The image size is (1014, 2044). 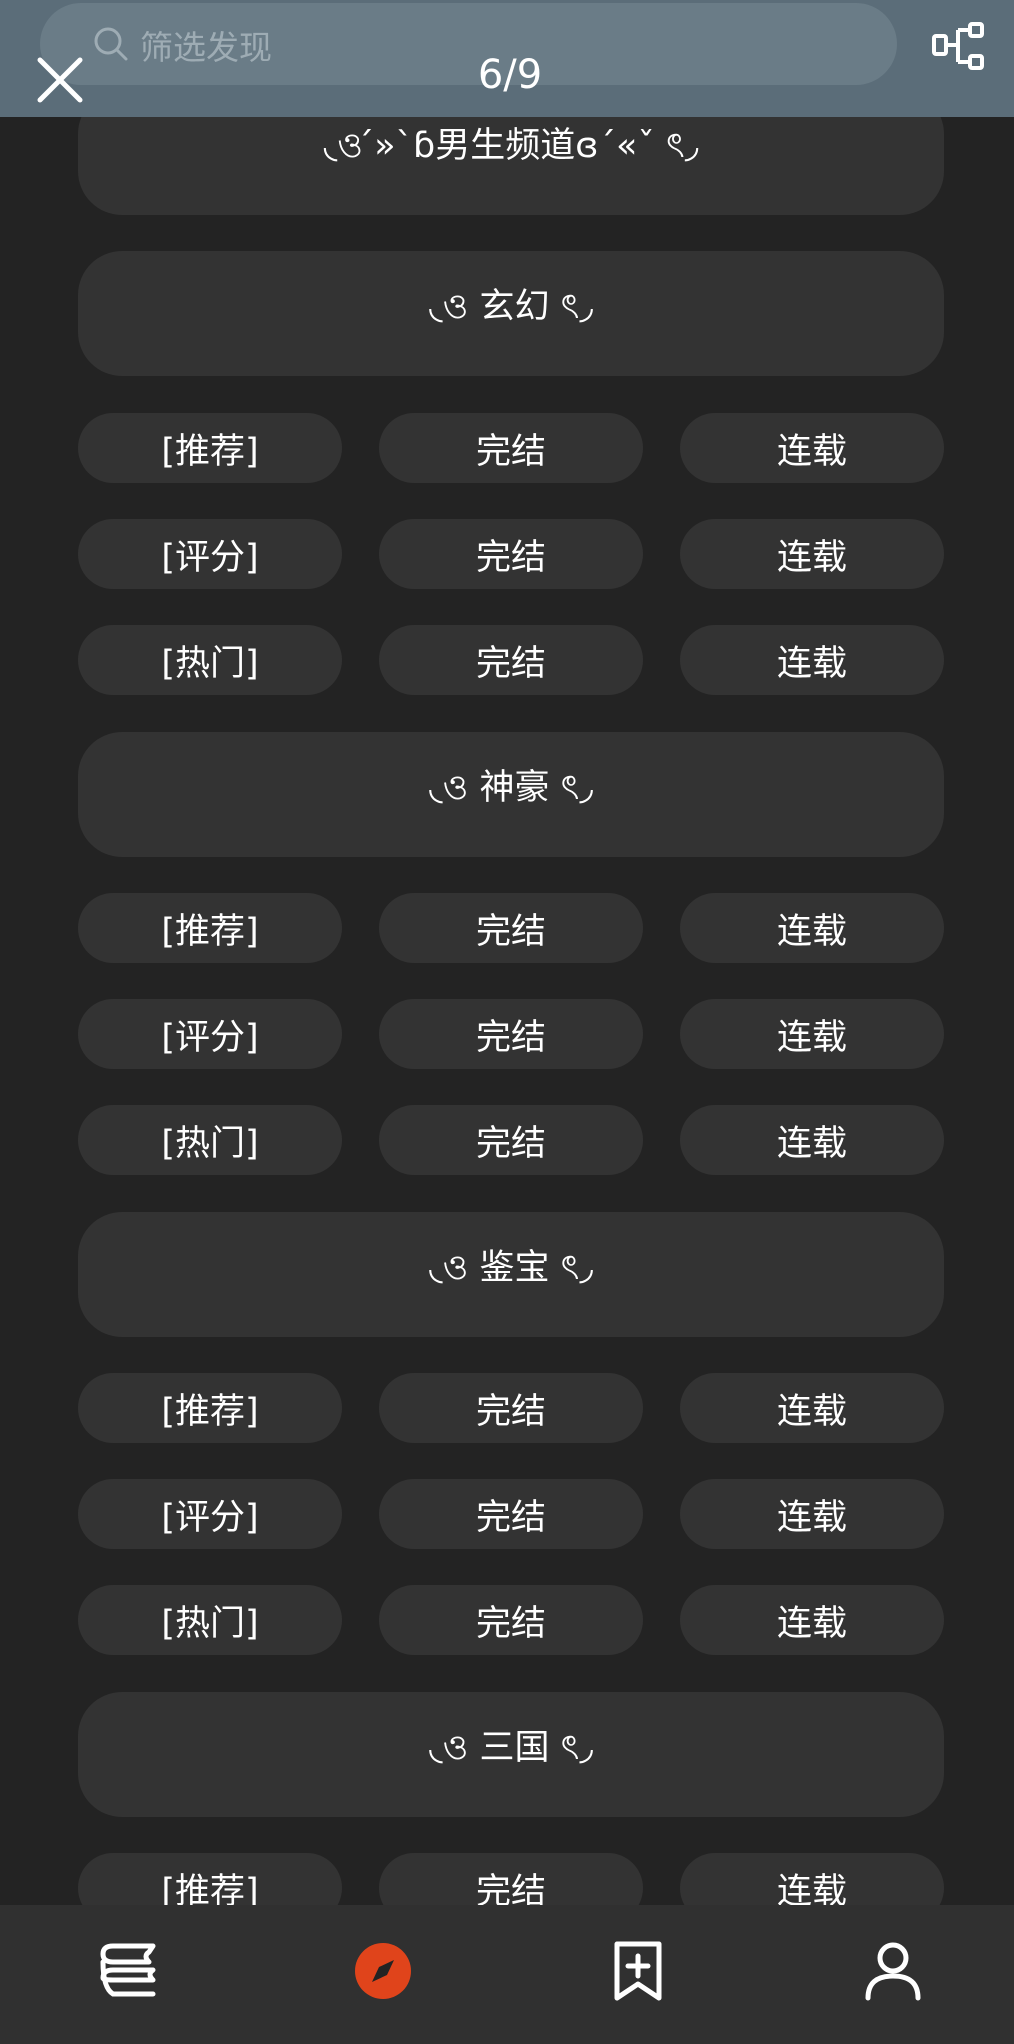 What do you see at coordinates (511, 146) in the screenshot?
I see `section-title: ◟ও ́»`ɓ男生频道ɞ´«ˇ ৎ◞` at bounding box center [511, 146].